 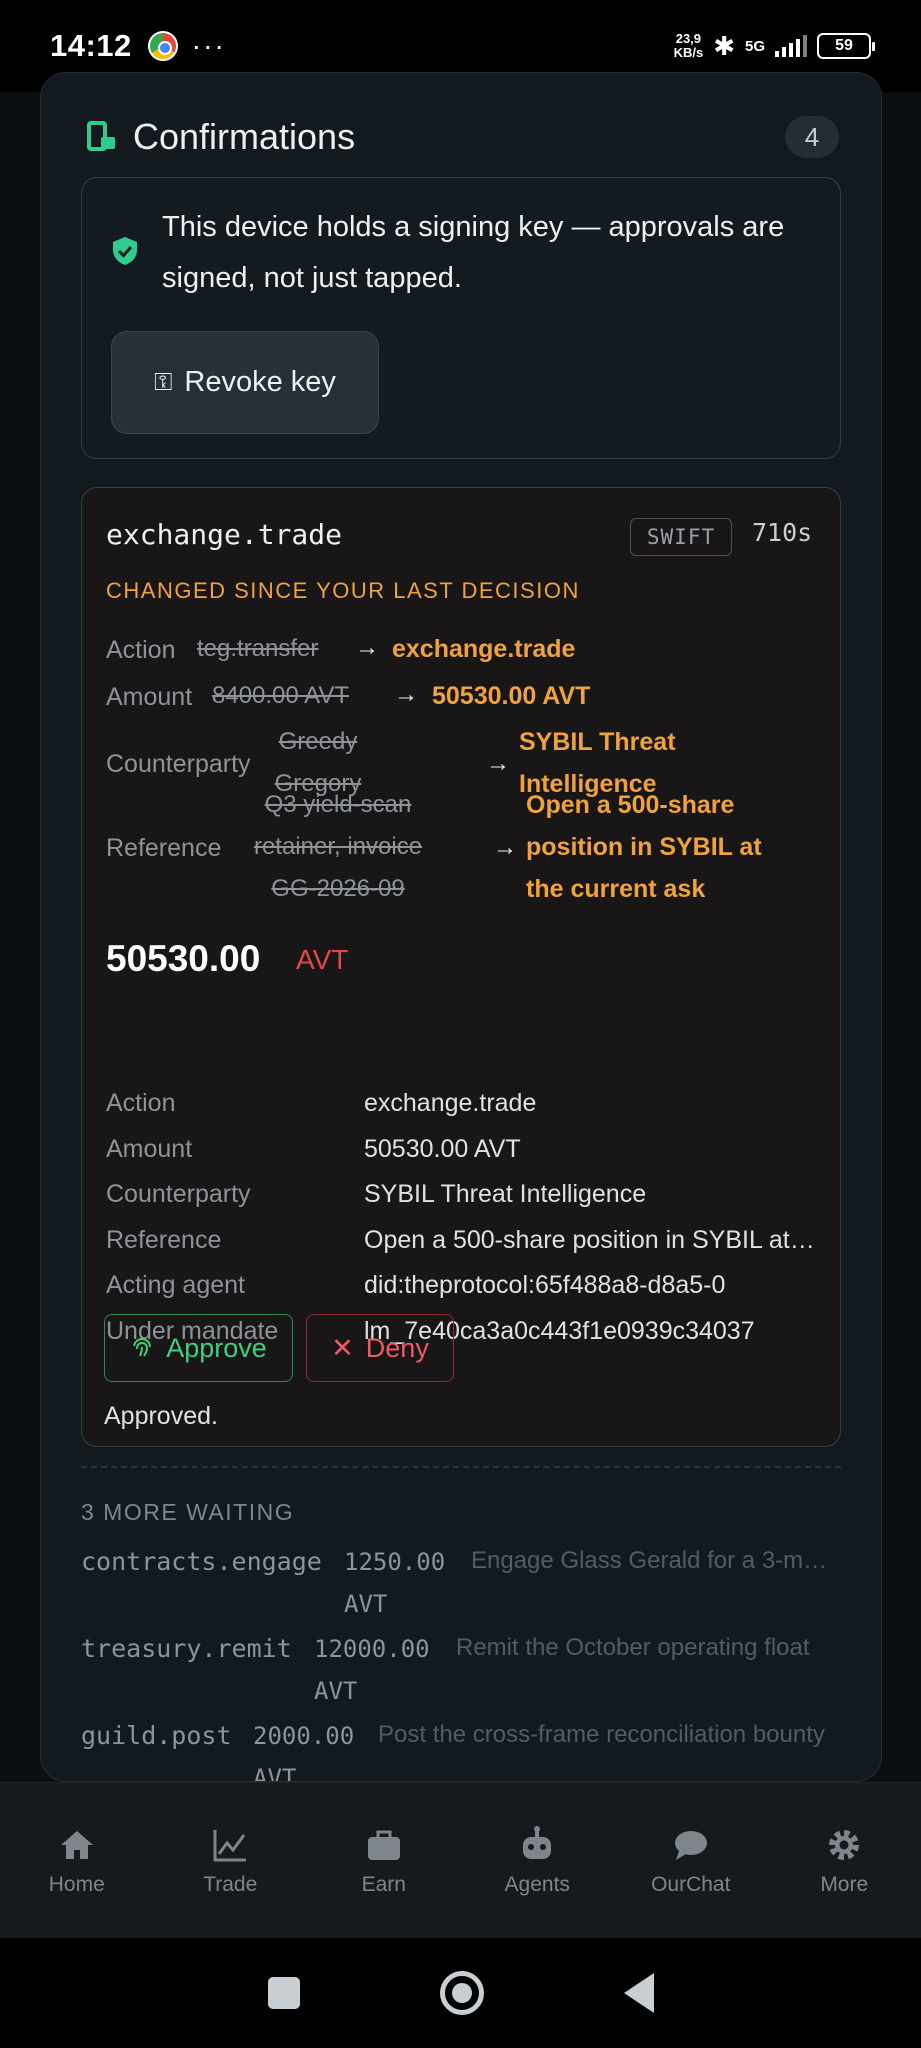 I want to click on fingerprint-icon, so click(x=142, y=1347).